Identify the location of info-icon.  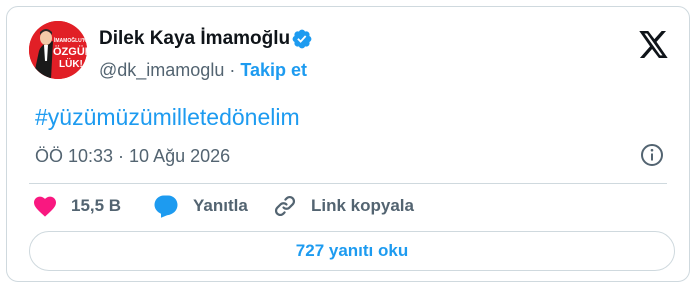
(652, 155).